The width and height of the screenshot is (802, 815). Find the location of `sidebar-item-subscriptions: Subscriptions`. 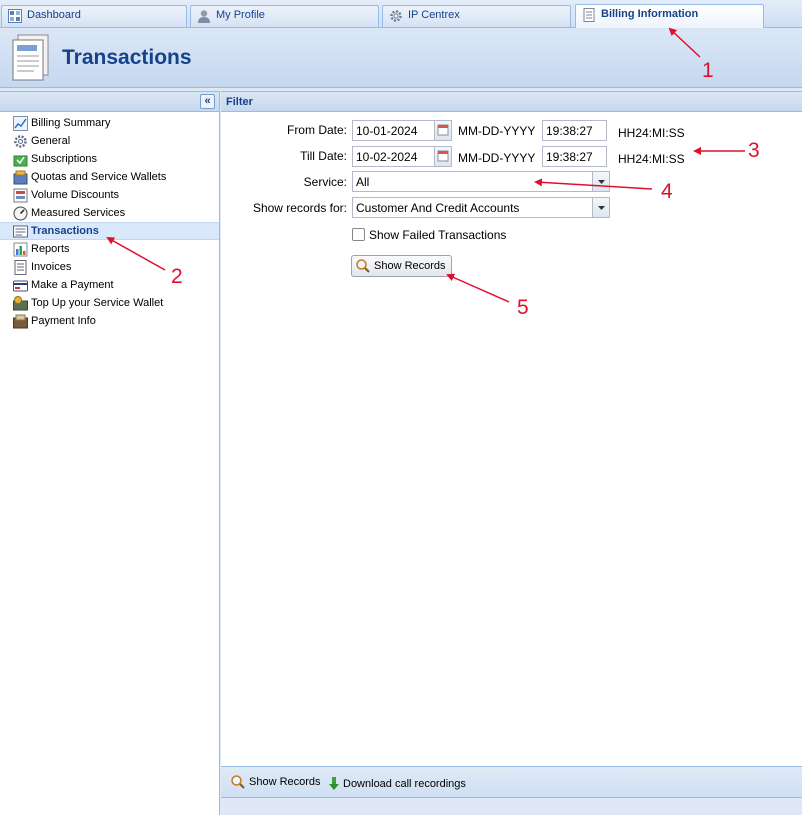

sidebar-item-subscriptions: Subscriptions is located at coordinates (109, 159).